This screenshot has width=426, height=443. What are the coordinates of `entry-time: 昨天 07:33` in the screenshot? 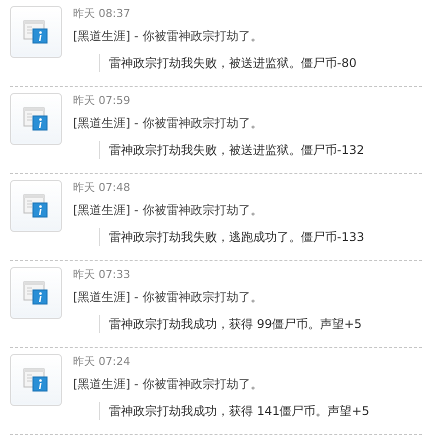 It's located at (102, 275).